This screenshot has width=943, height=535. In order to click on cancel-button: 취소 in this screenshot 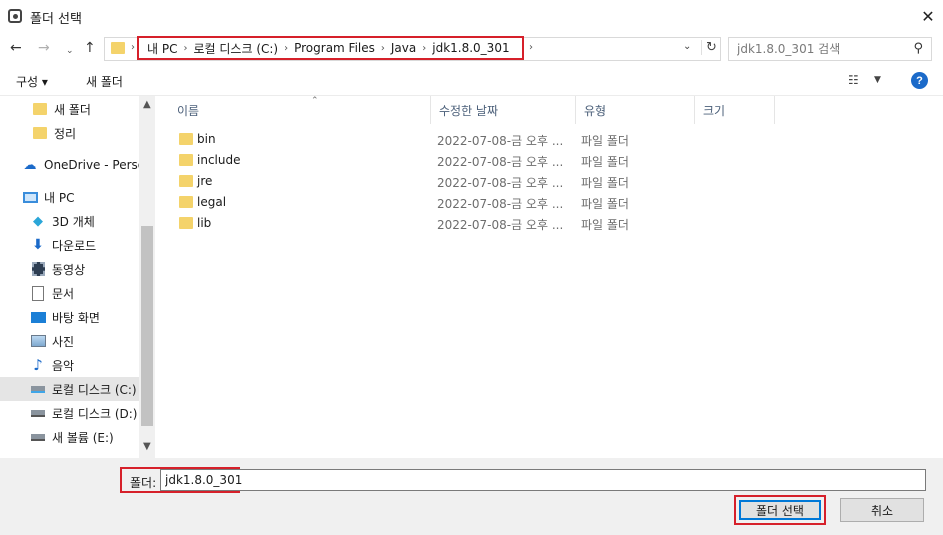, I will do `click(882, 510)`.